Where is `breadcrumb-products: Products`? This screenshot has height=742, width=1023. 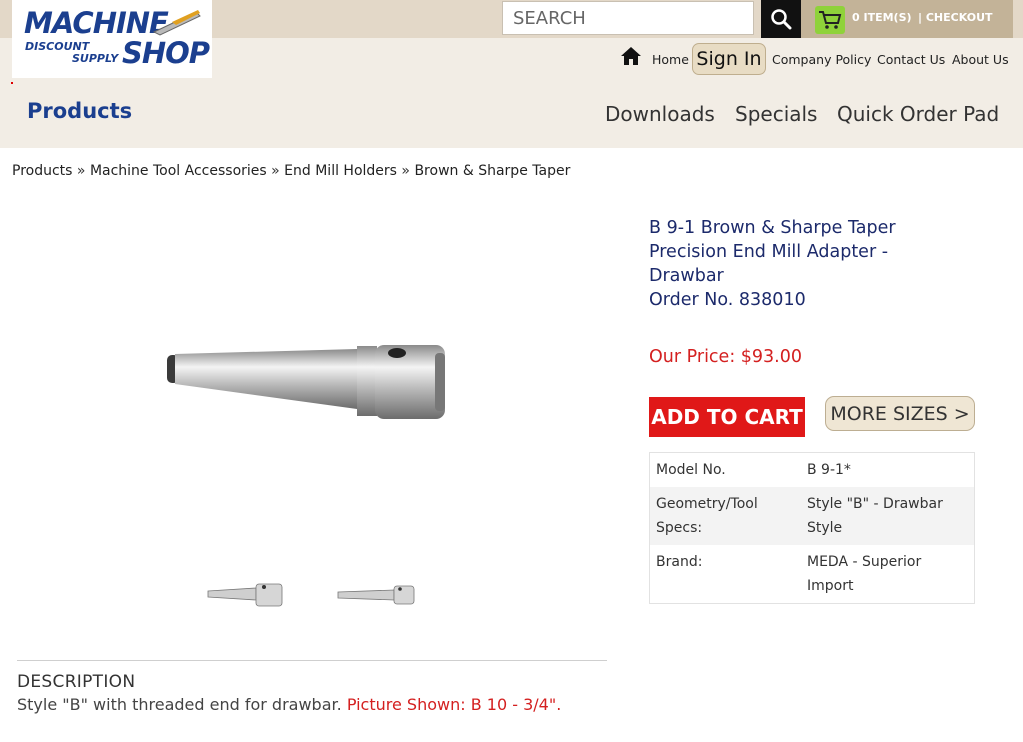
breadcrumb-products: Products is located at coordinates (42, 171).